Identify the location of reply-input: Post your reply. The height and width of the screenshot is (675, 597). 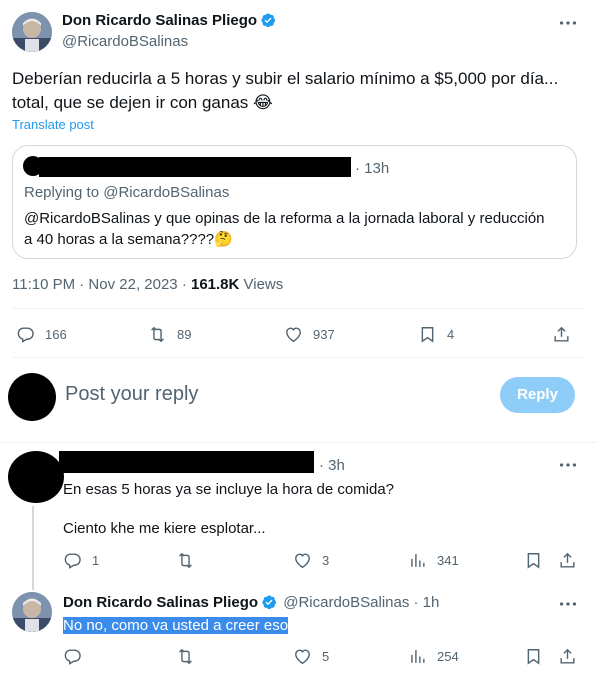
(131, 394).